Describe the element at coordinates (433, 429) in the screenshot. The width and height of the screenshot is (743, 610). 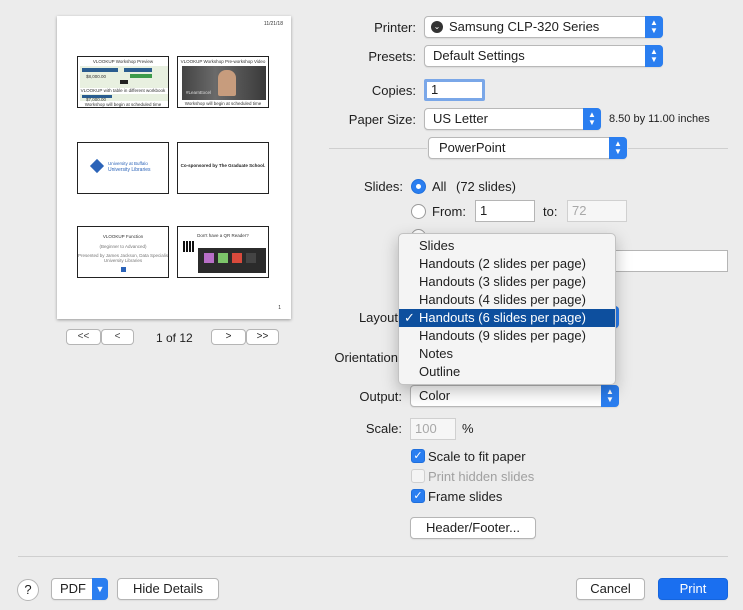
I see `scale-input: 100` at that location.